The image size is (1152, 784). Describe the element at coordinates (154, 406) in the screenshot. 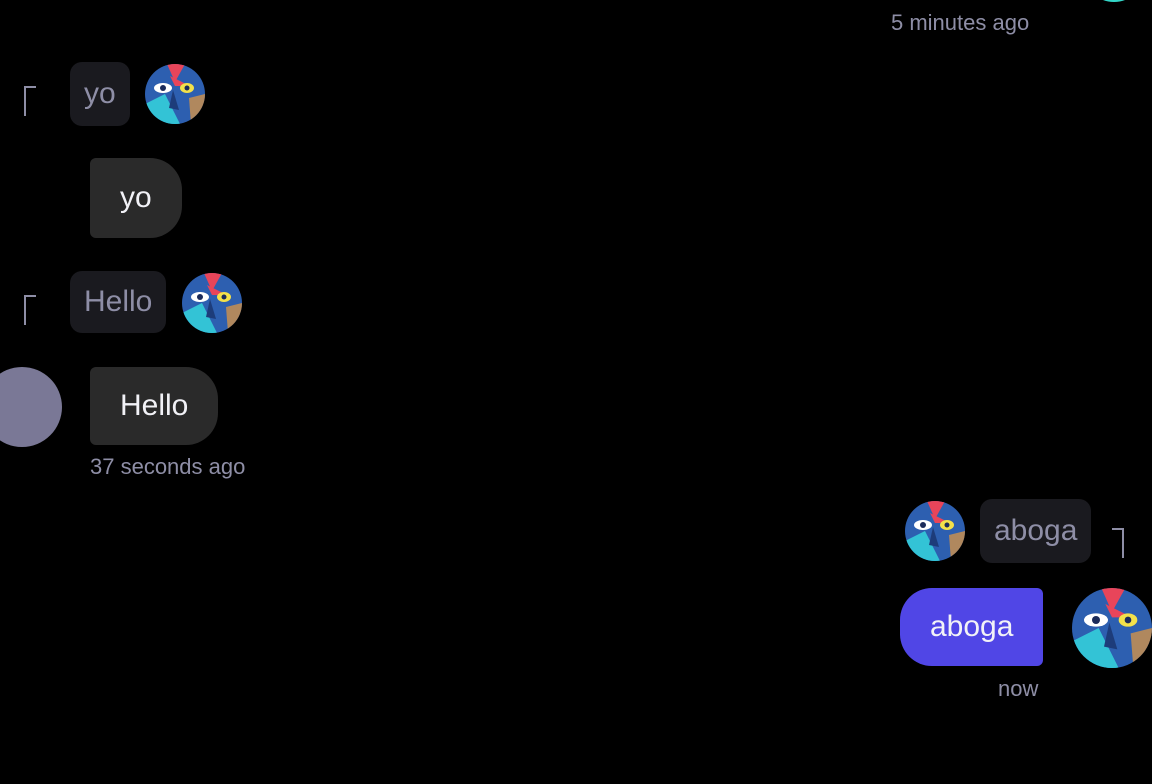

I see `message-bubble: Hello` at that location.